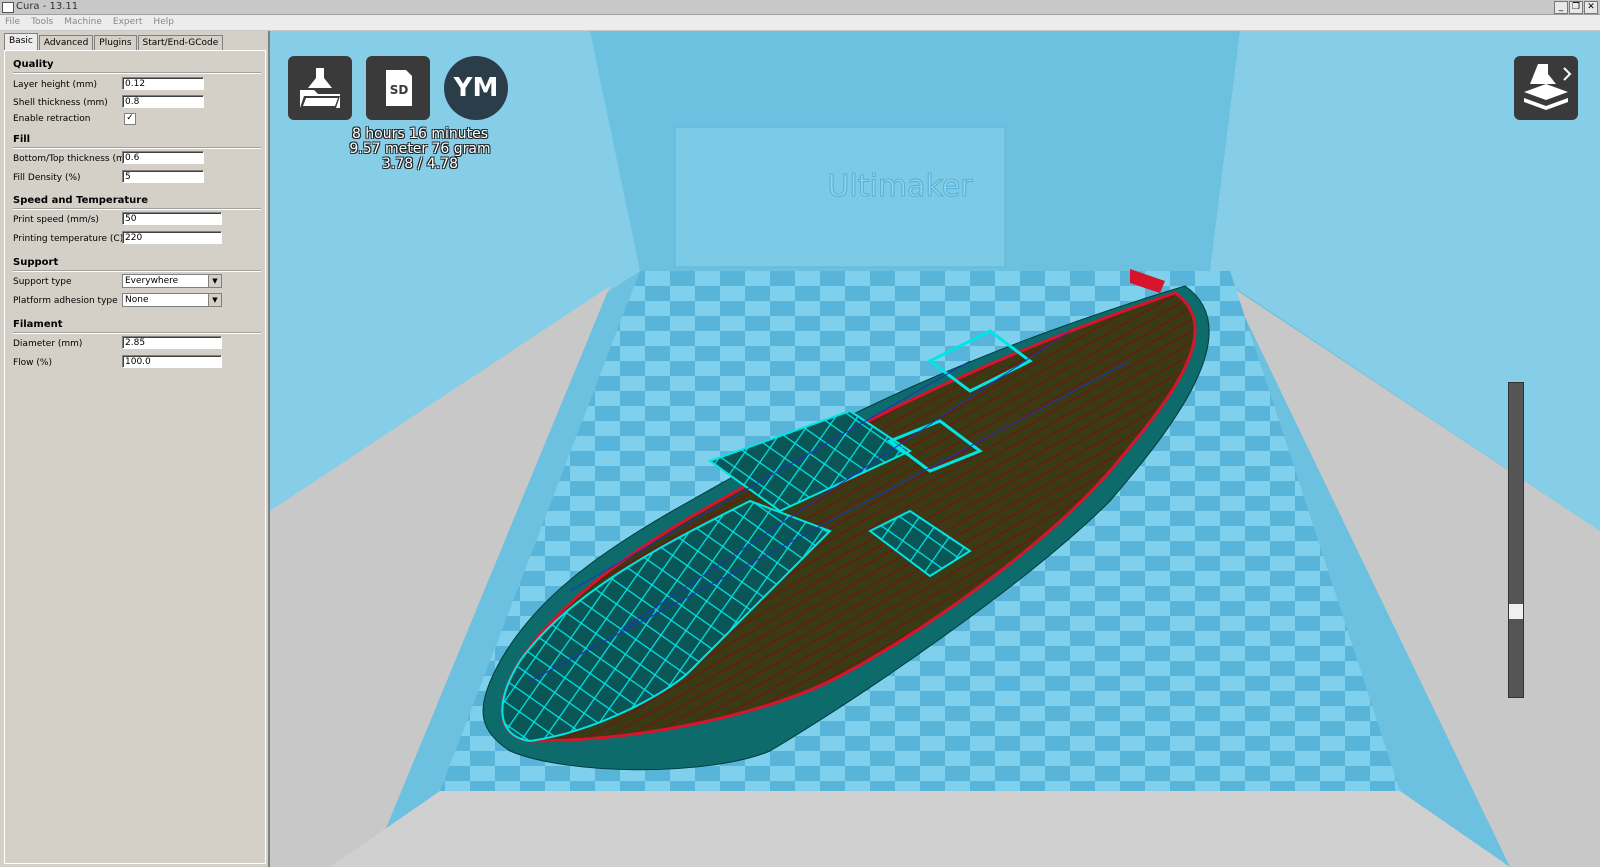  I want to click on support-type-label: Support type, so click(42, 282).